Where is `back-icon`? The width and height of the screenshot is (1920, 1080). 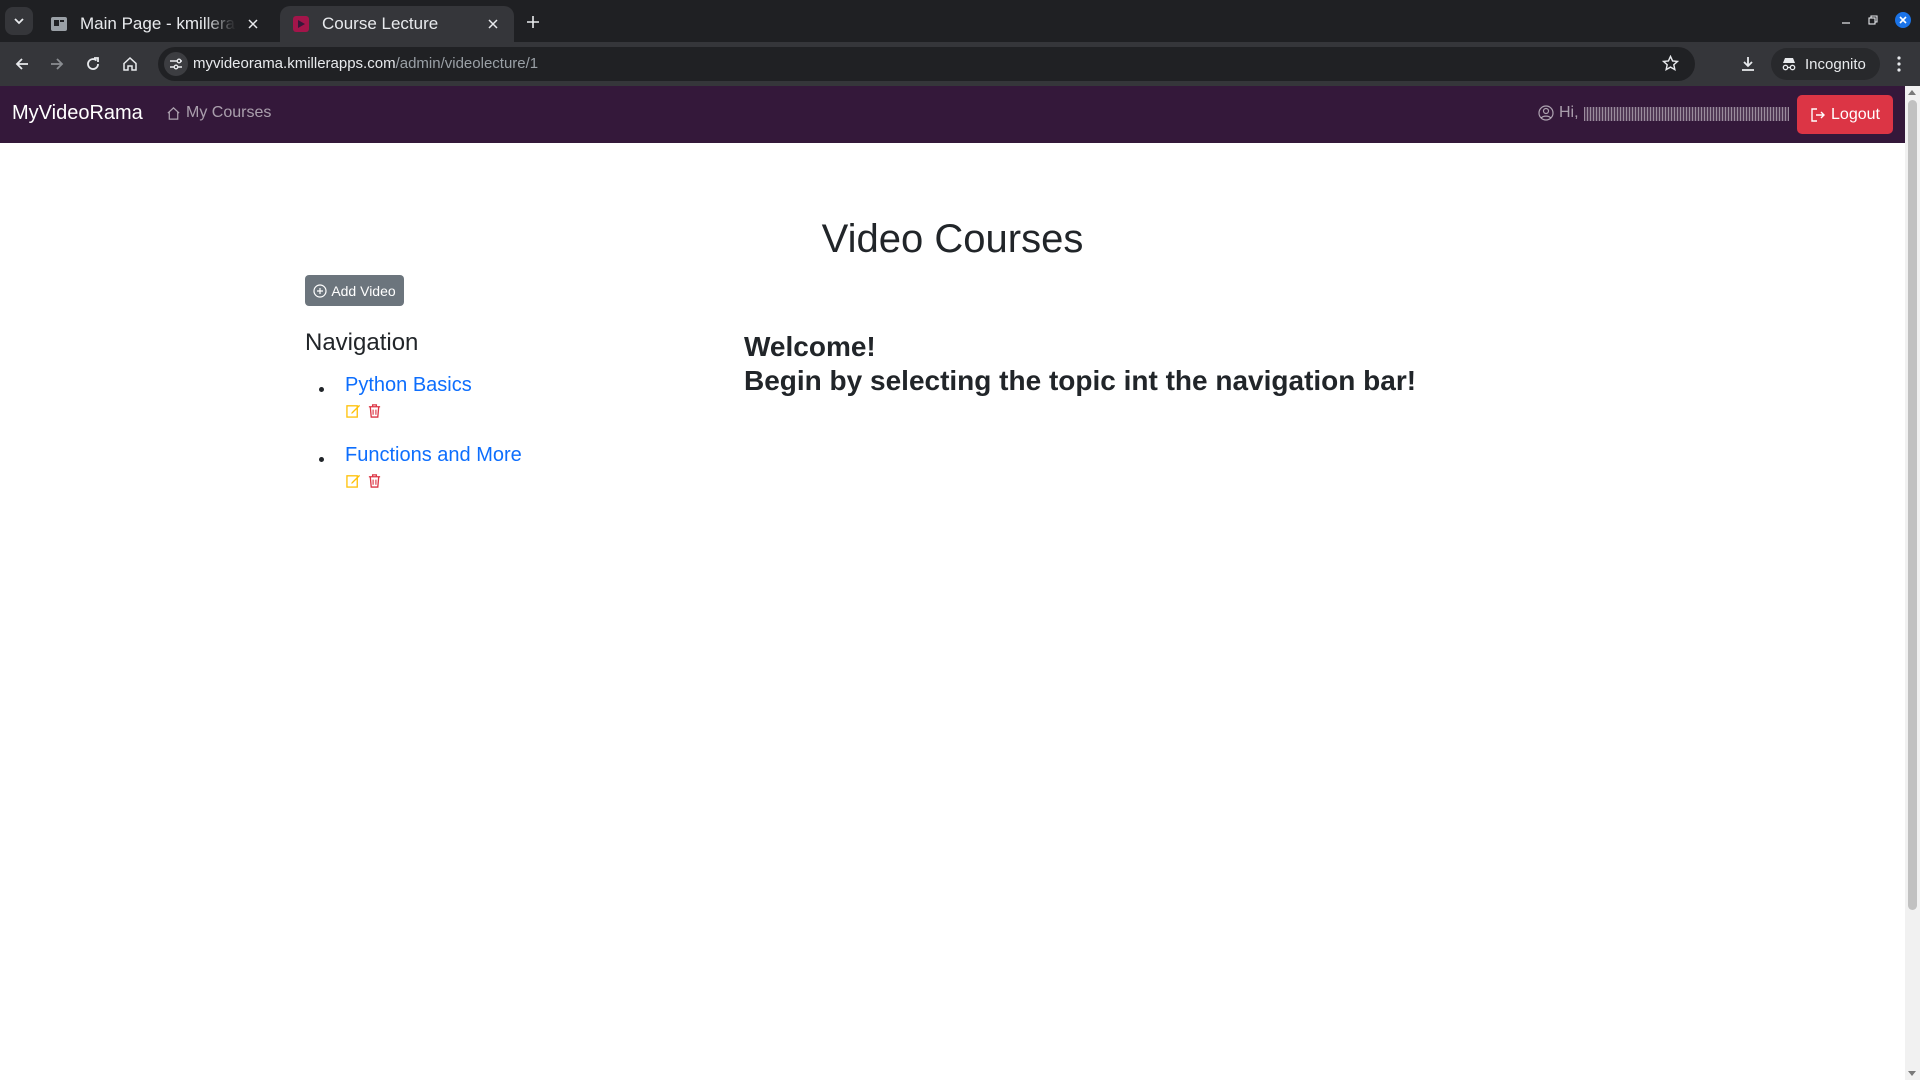
back-icon is located at coordinates (21, 64).